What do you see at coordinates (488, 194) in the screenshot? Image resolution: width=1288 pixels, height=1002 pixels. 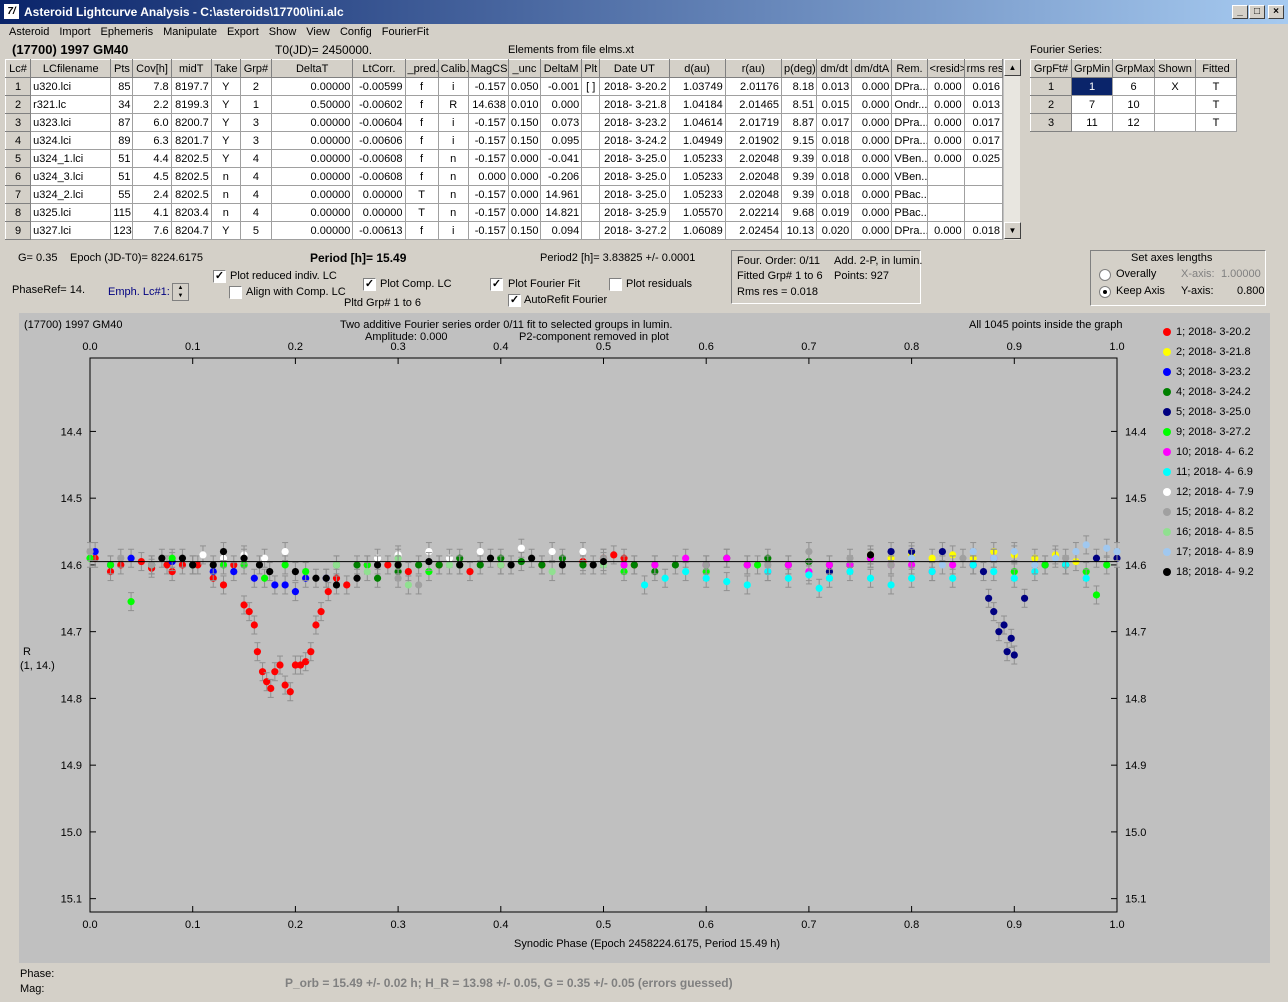 I see `table-cell: -0.157` at bounding box center [488, 194].